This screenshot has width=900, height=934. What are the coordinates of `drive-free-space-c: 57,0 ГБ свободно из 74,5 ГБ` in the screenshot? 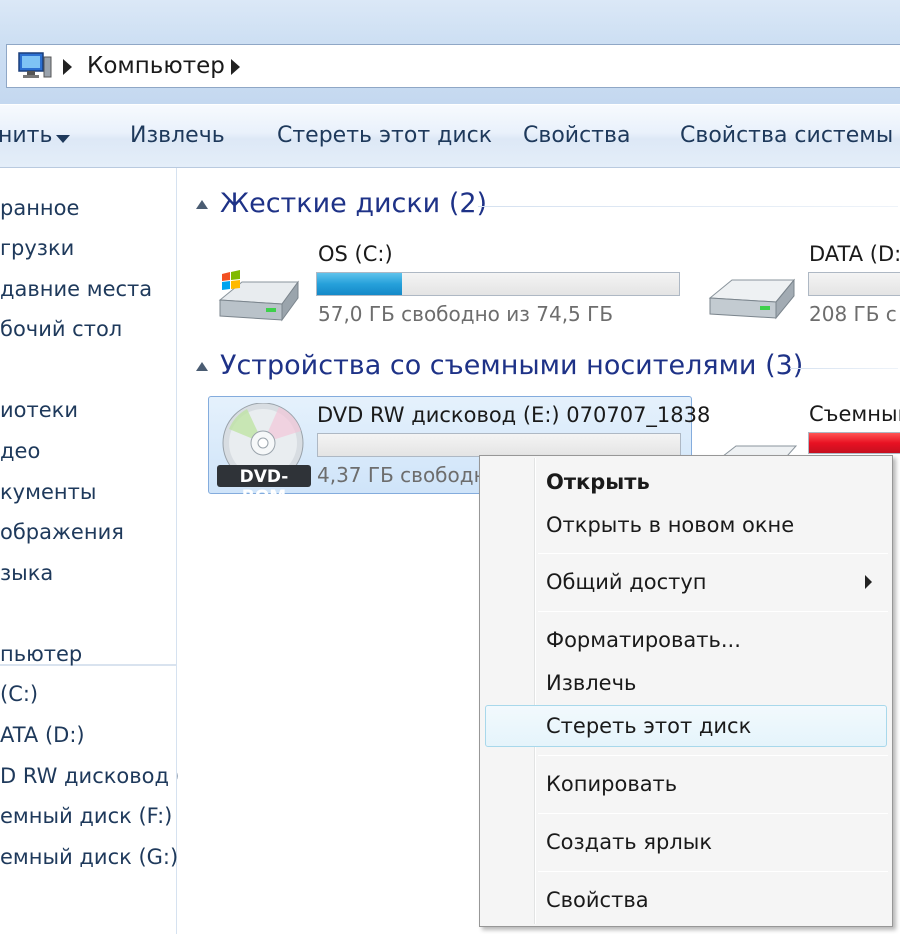 It's located at (466, 314).